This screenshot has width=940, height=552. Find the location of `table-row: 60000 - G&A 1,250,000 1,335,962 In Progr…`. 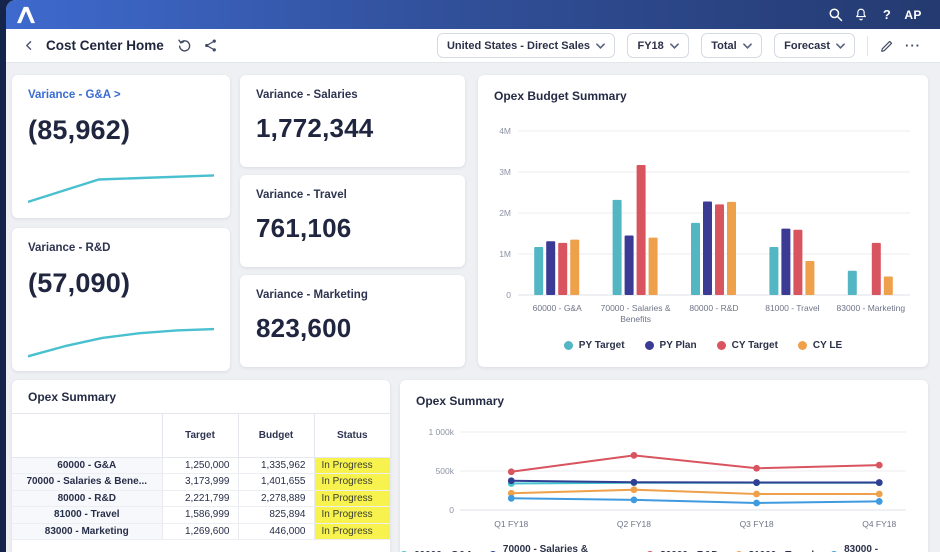

table-row: 60000 - G&A 1,250,000 1,335,962 In Progr… is located at coordinates (201, 465).